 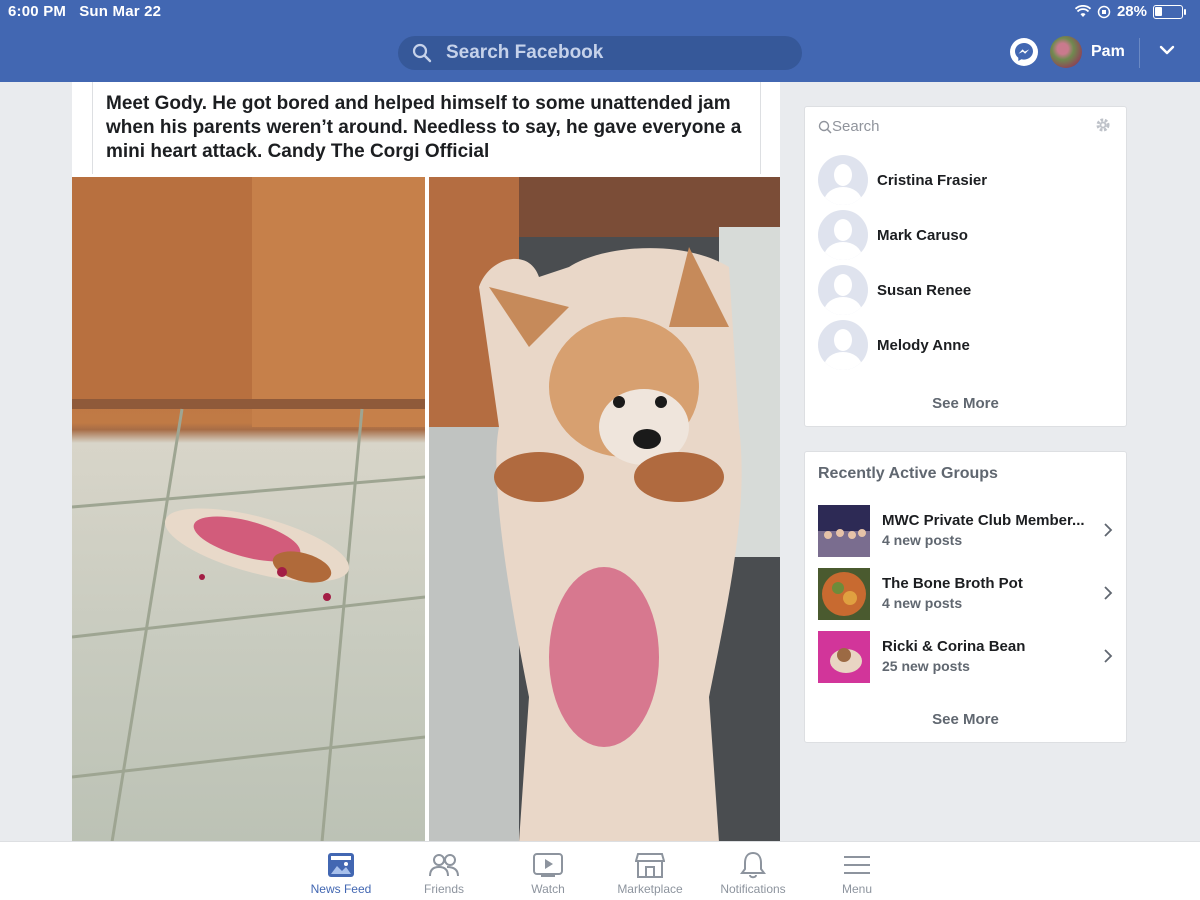 What do you see at coordinates (857, 889) in the screenshot?
I see `tab-label: Menu` at bounding box center [857, 889].